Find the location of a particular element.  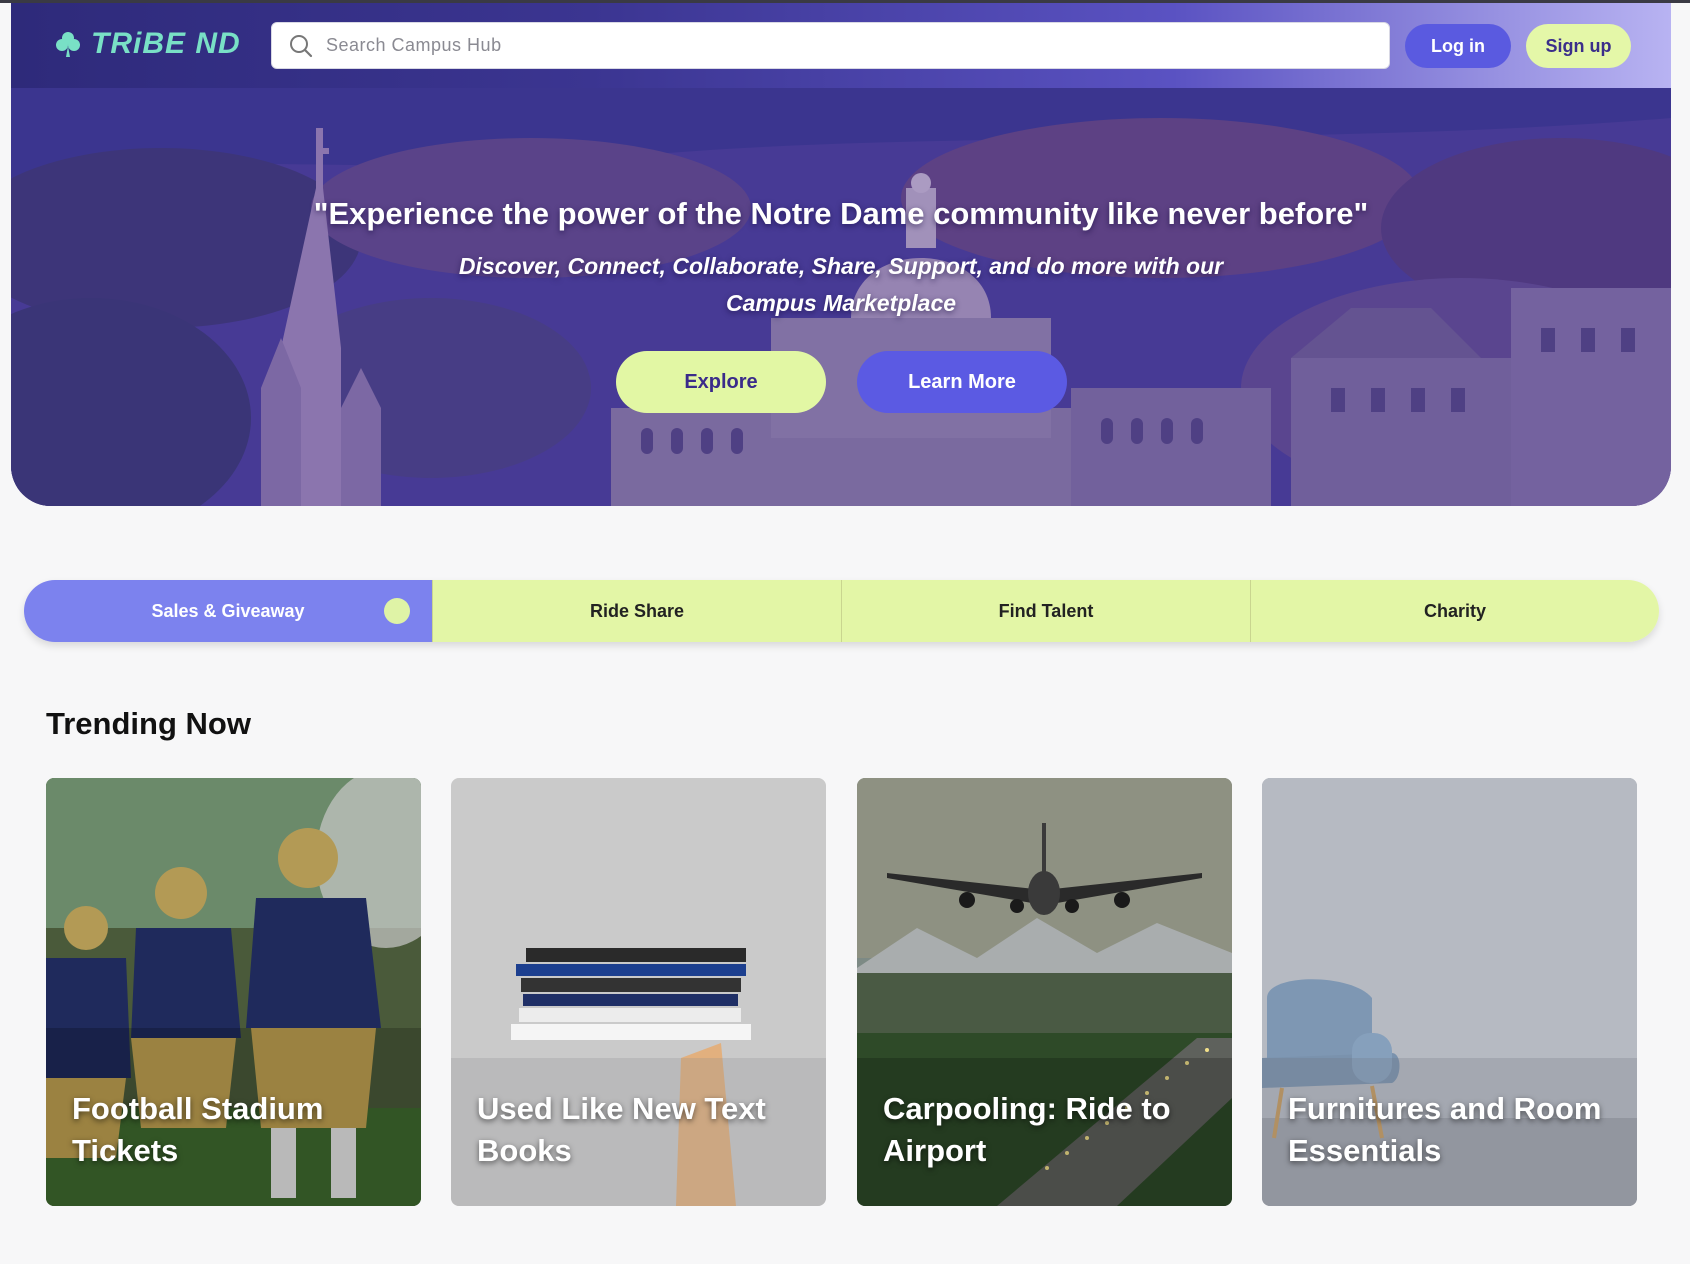

tab-ride-share: Ride Share is located at coordinates (636, 611).